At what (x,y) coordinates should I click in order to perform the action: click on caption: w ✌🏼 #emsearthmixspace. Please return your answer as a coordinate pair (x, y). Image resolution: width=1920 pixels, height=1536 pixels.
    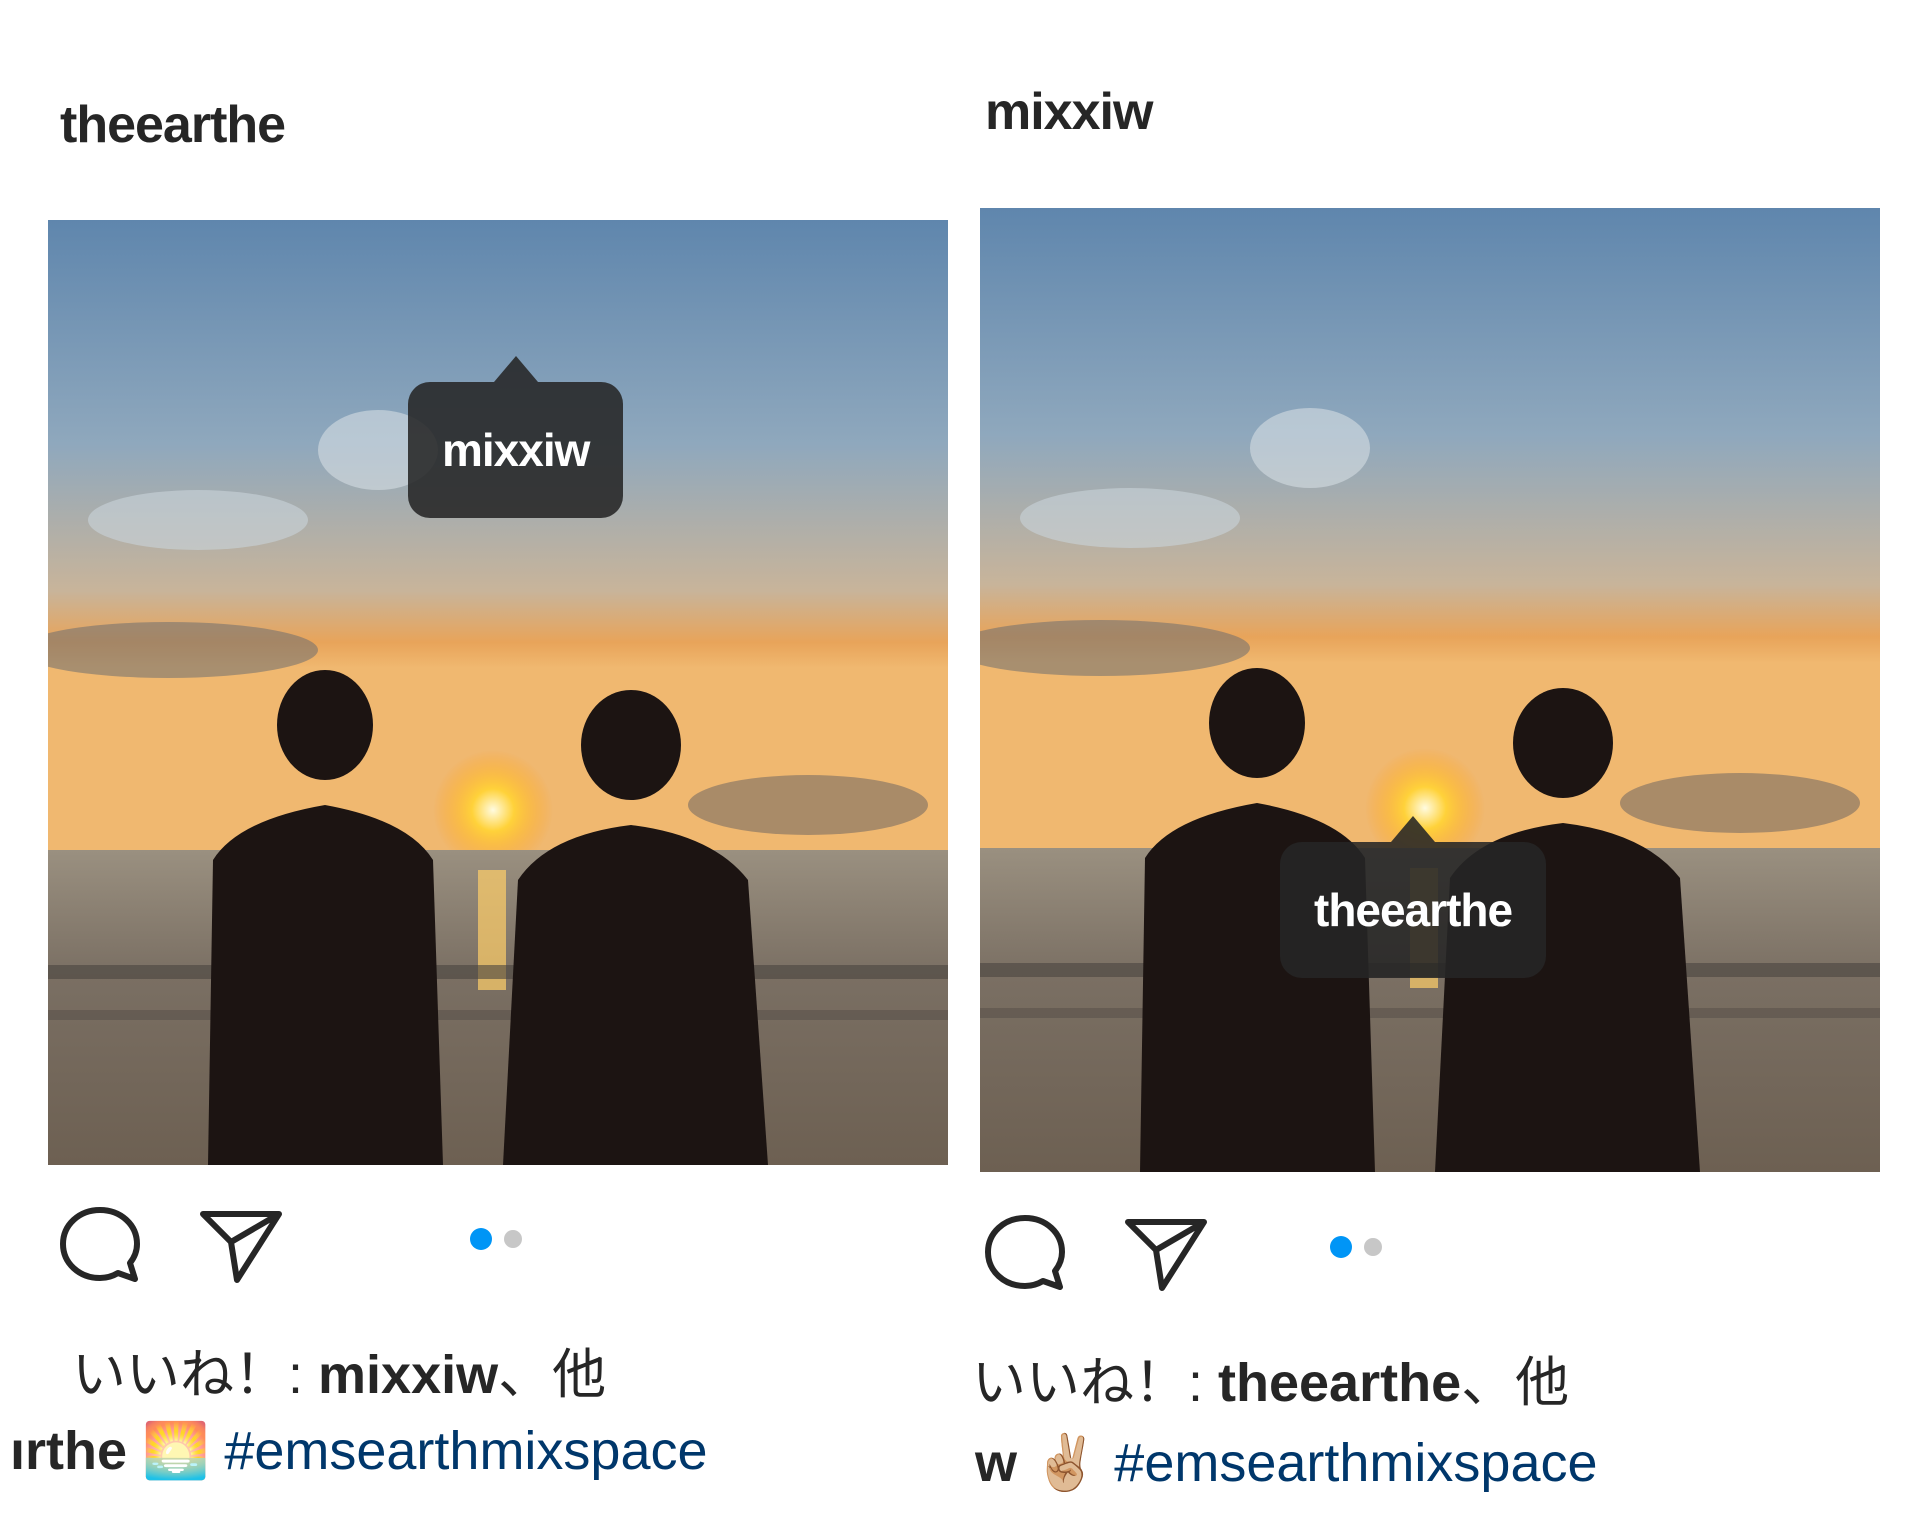
    Looking at the image, I should click on (1286, 1463).